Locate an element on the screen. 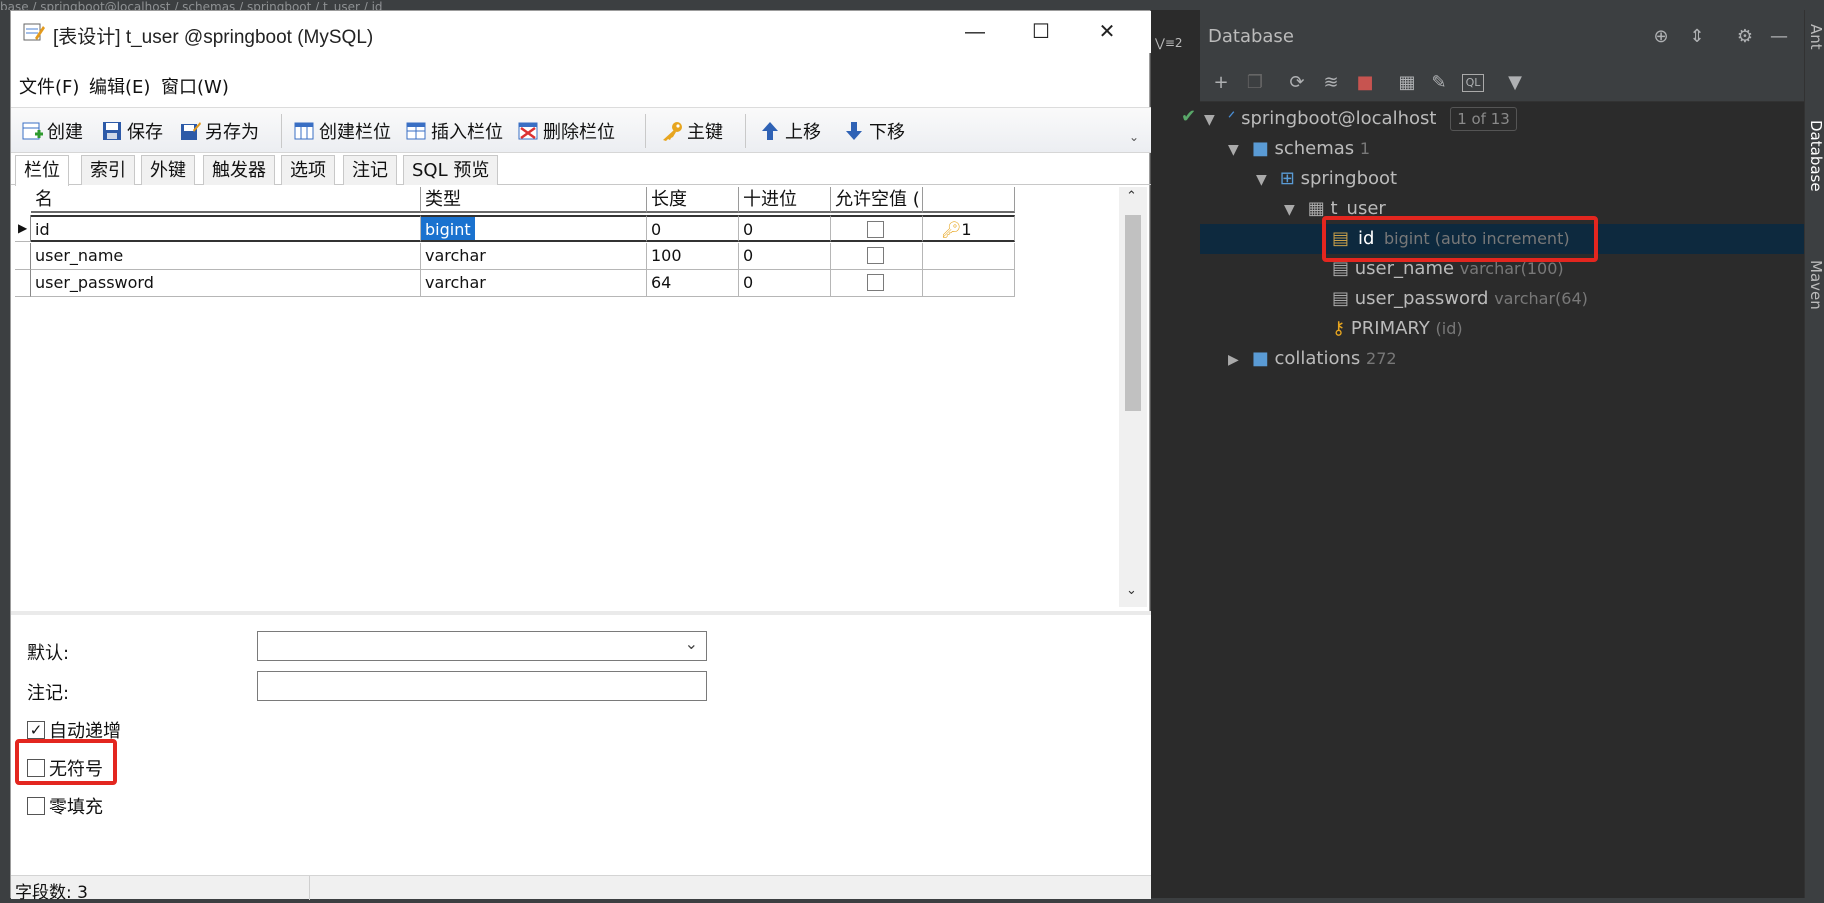  database-panel-title: Database is located at coordinates (1251, 36).